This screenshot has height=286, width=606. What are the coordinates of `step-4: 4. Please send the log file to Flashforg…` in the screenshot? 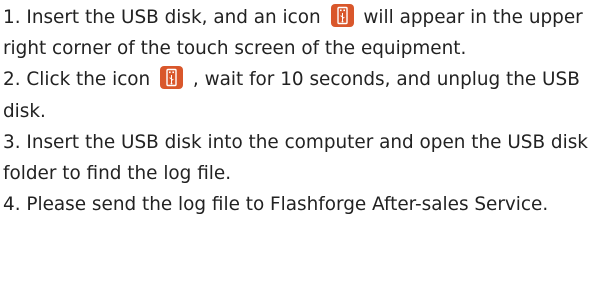 It's located at (276, 205).